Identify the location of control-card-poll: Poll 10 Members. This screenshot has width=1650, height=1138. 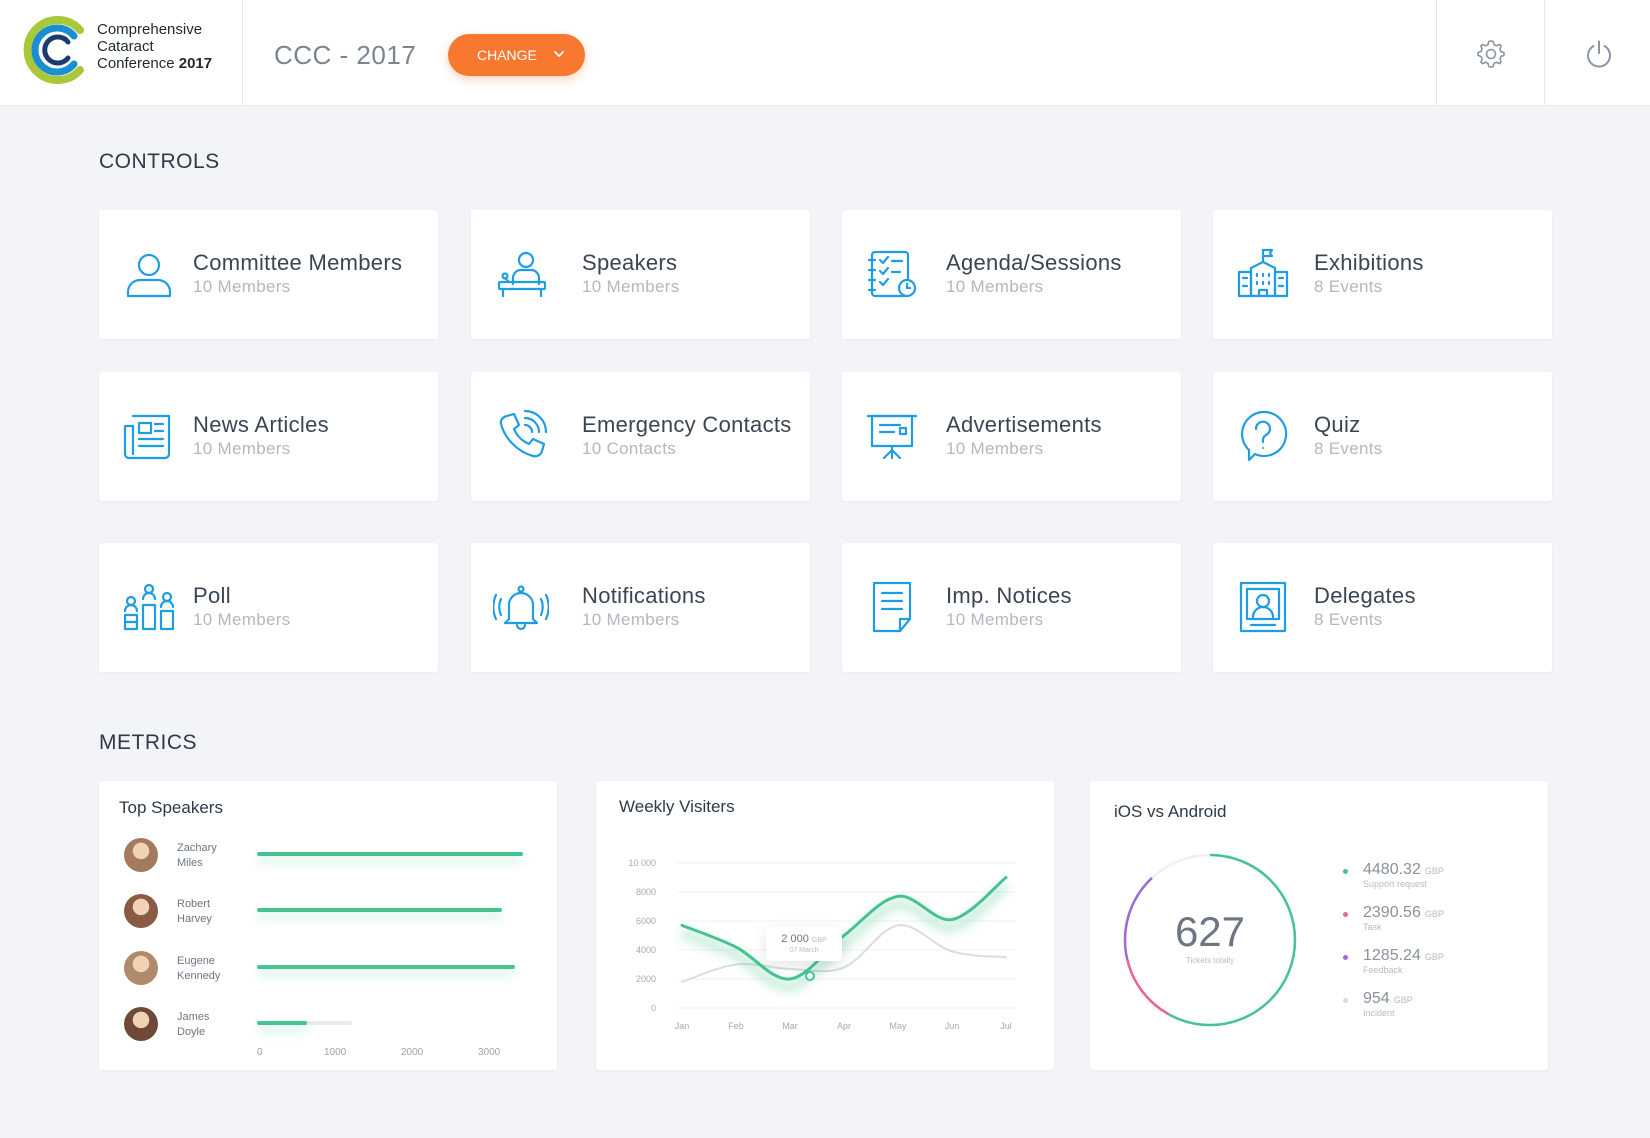
(268, 607).